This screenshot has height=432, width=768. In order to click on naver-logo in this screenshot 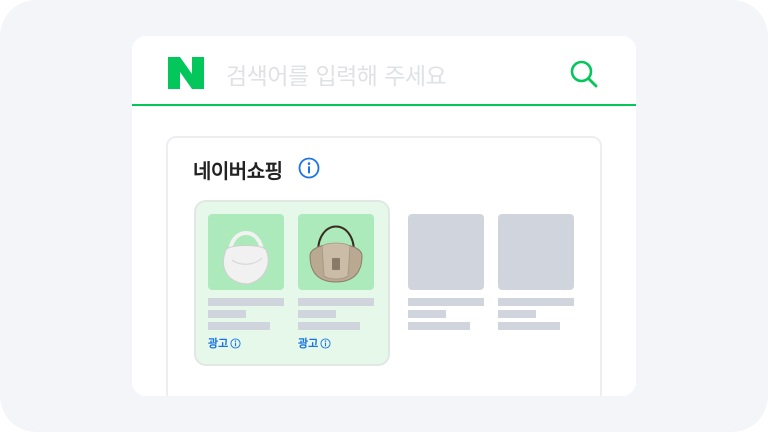, I will do `click(186, 73)`.